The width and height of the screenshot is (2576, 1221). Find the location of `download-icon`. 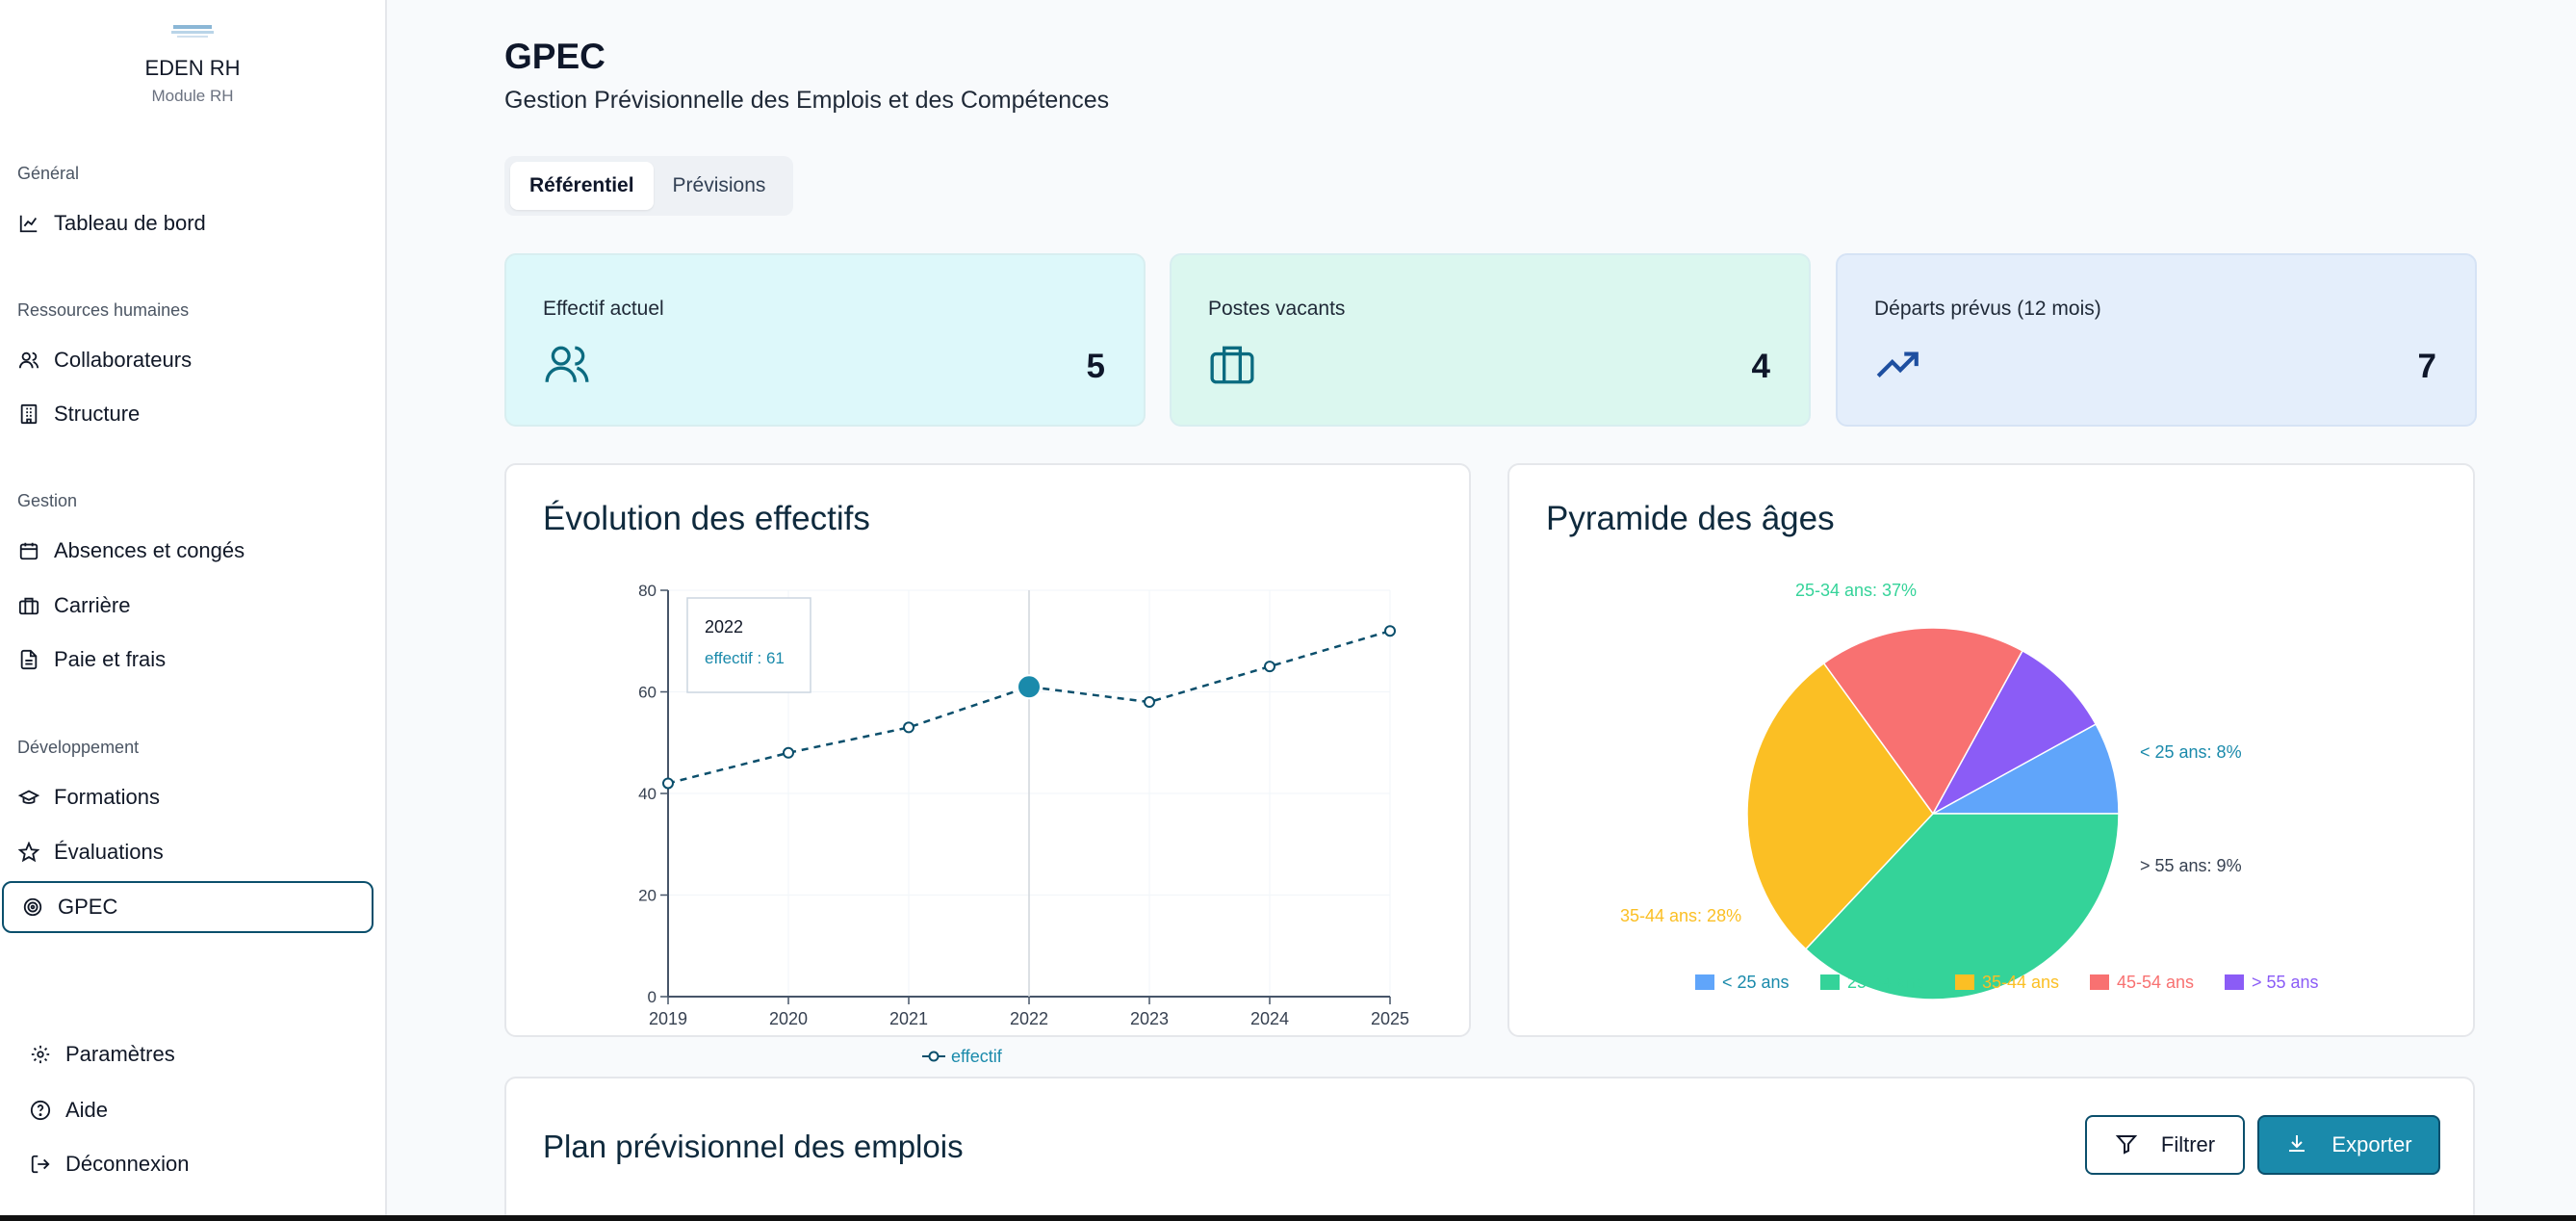

download-icon is located at coordinates (2298, 1144).